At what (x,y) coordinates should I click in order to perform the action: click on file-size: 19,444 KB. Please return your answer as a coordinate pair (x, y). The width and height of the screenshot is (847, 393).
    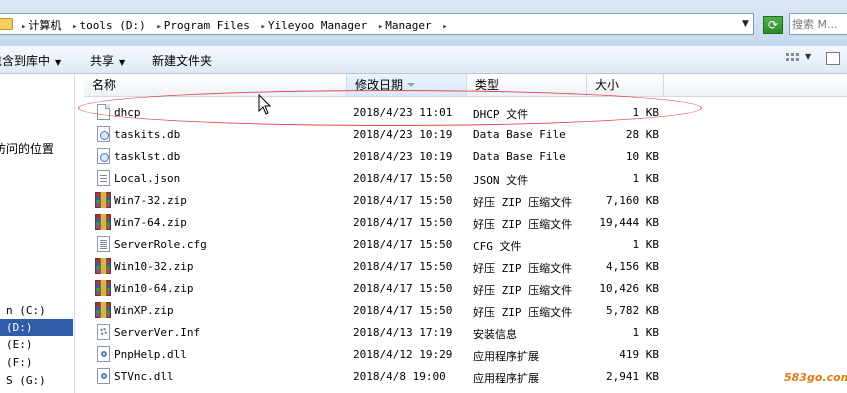
    Looking at the image, I should click on (629, 222).